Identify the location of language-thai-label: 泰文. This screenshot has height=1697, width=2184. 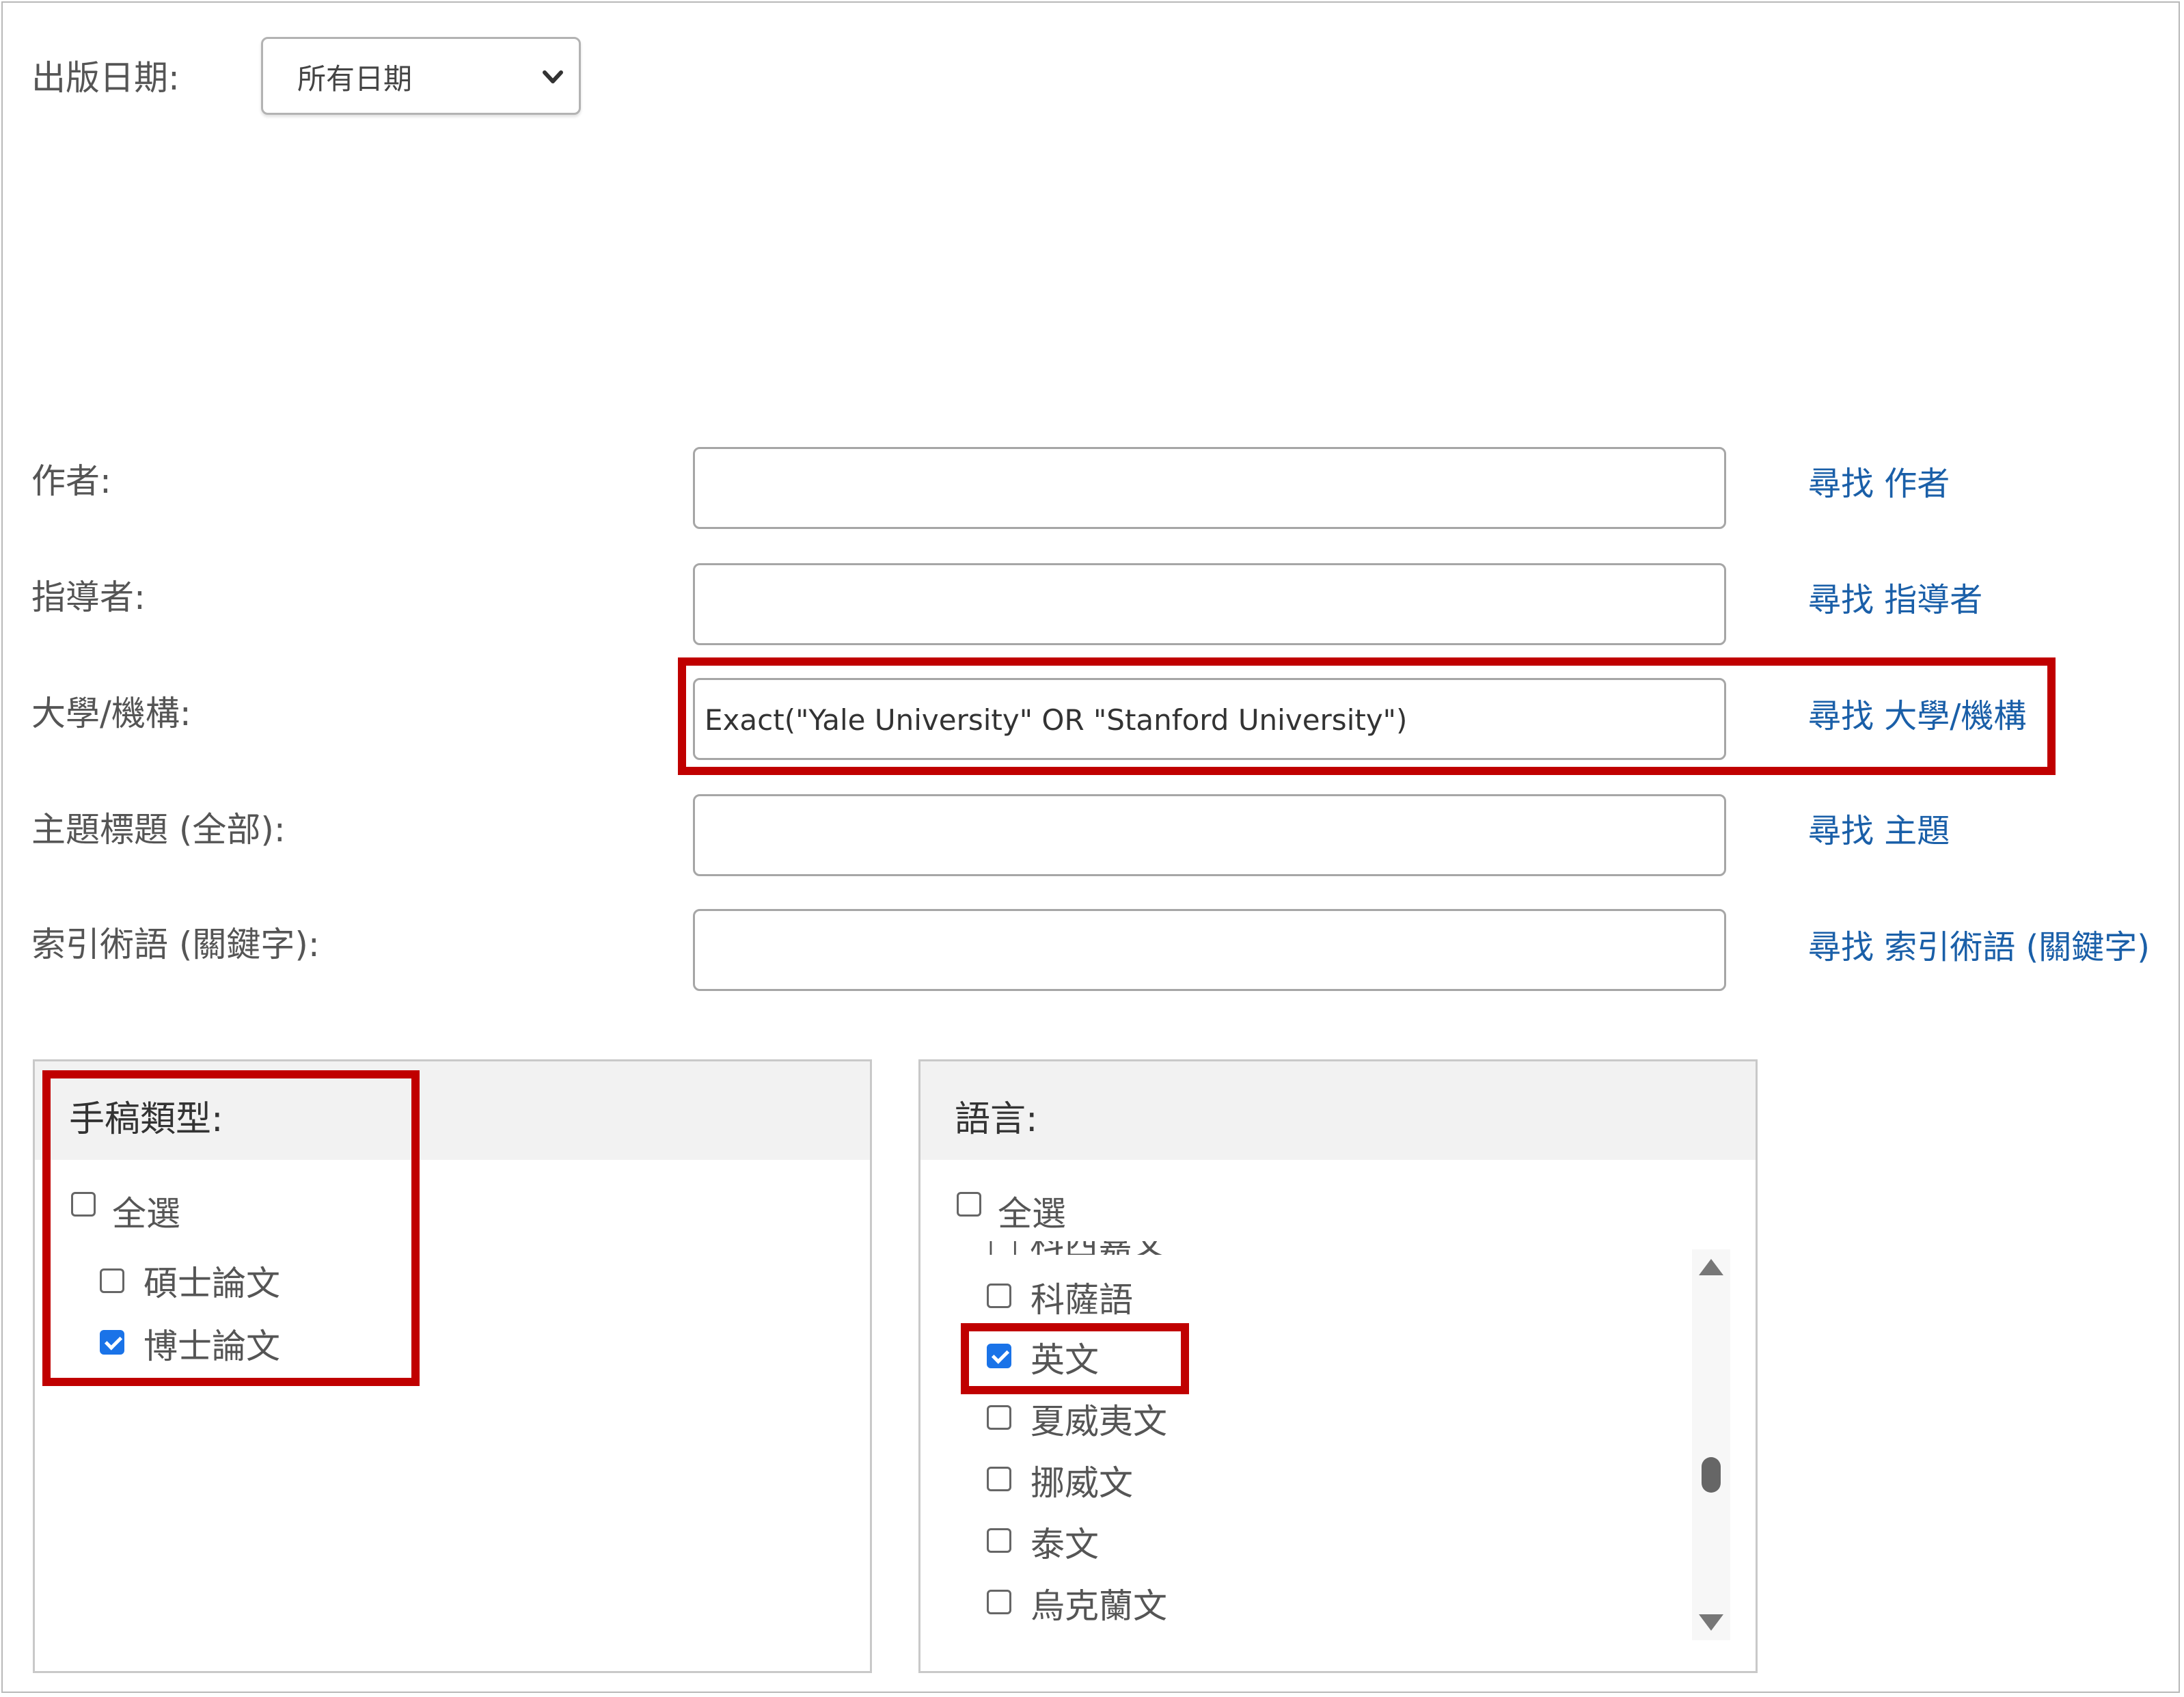
(1064, 1544).